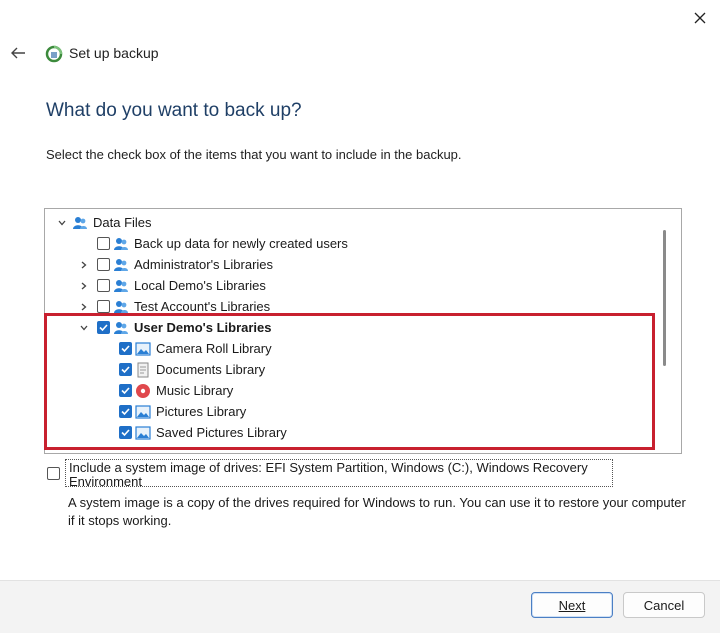  I want to click on next-button-label: Next, so click(572, 605).